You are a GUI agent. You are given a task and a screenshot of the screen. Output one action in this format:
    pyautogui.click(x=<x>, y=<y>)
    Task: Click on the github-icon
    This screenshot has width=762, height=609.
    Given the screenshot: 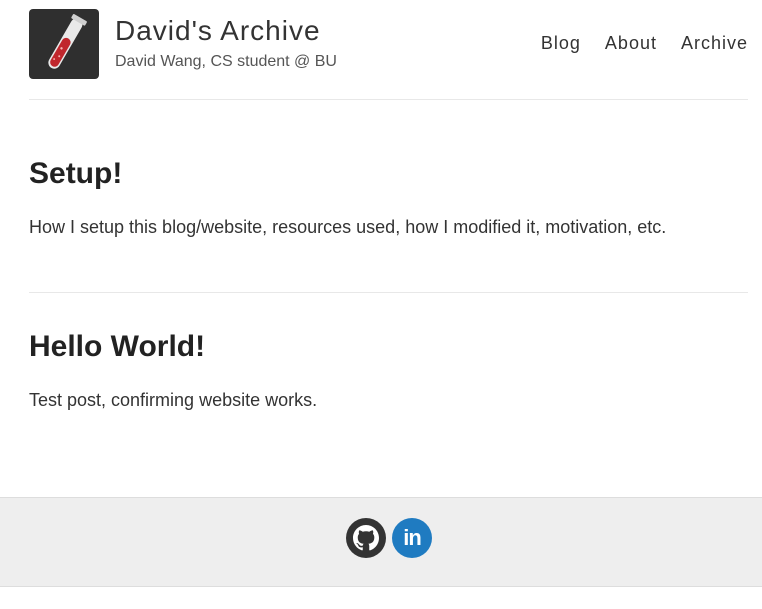 What is the action you would take?
    pyautogui.click(x=366, y=538)
    